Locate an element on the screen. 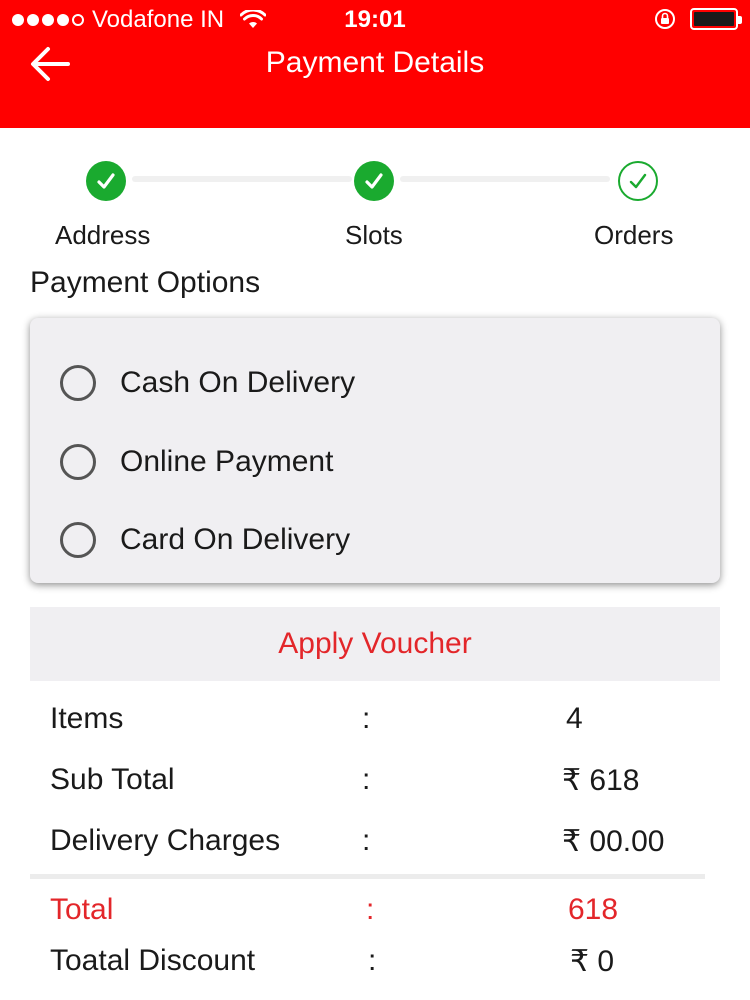 This screenshot has height=1000, width=750. step-slots-check is located at coordinates (374, 181).